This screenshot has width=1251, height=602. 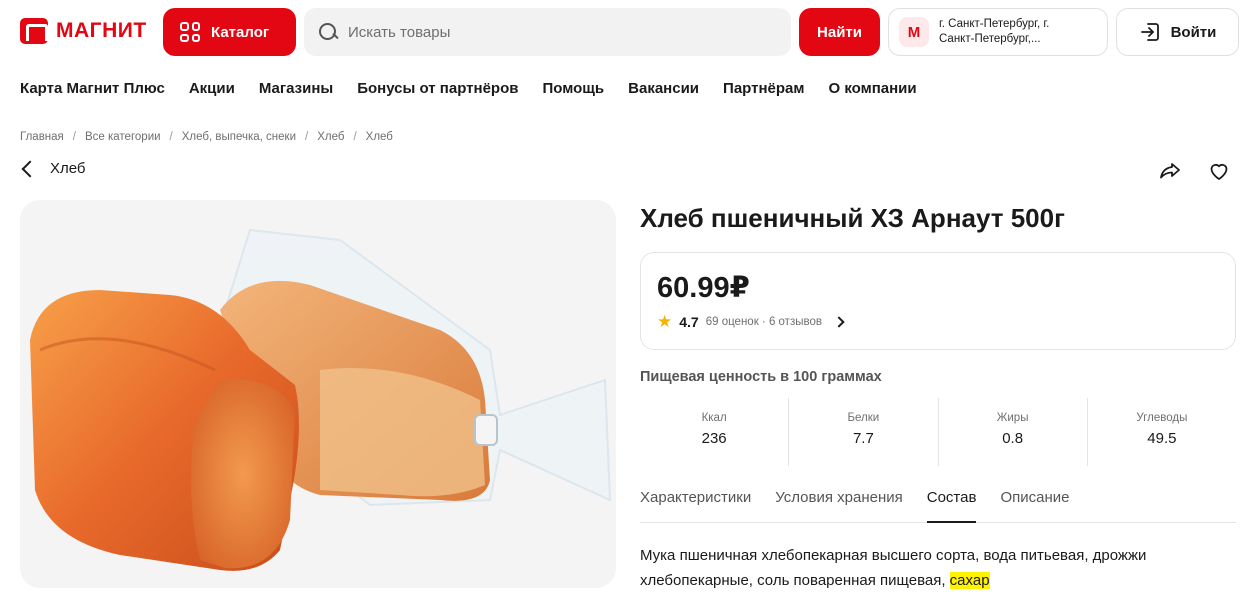 What do you see at coordinates (872, 88) in the screenshot?
I see `nav-item-about: О компании` at bounding box center [872, 88].